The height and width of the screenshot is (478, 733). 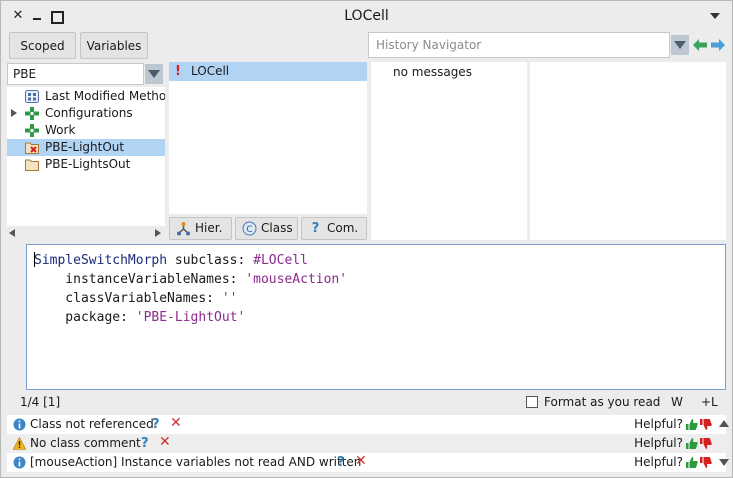 I want to click on package-item-label: PBE-LightsOut, so click(x=88, y=164).